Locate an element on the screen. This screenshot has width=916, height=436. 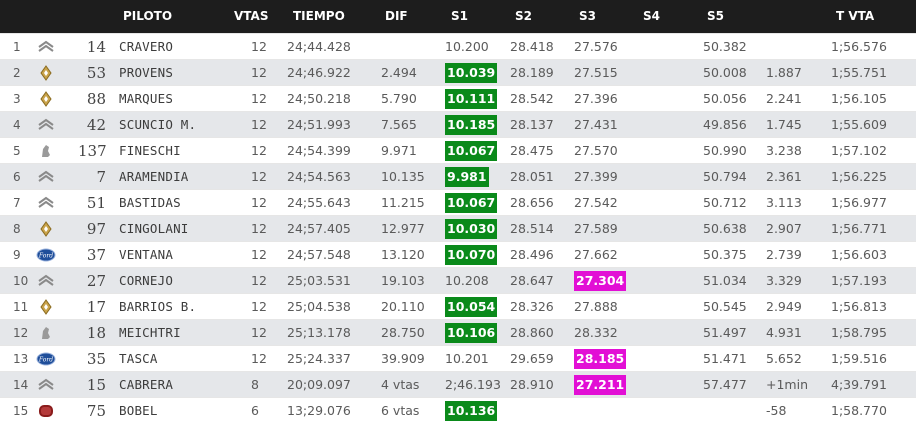
difference: 28.750 is located at coordinates (403, 332).